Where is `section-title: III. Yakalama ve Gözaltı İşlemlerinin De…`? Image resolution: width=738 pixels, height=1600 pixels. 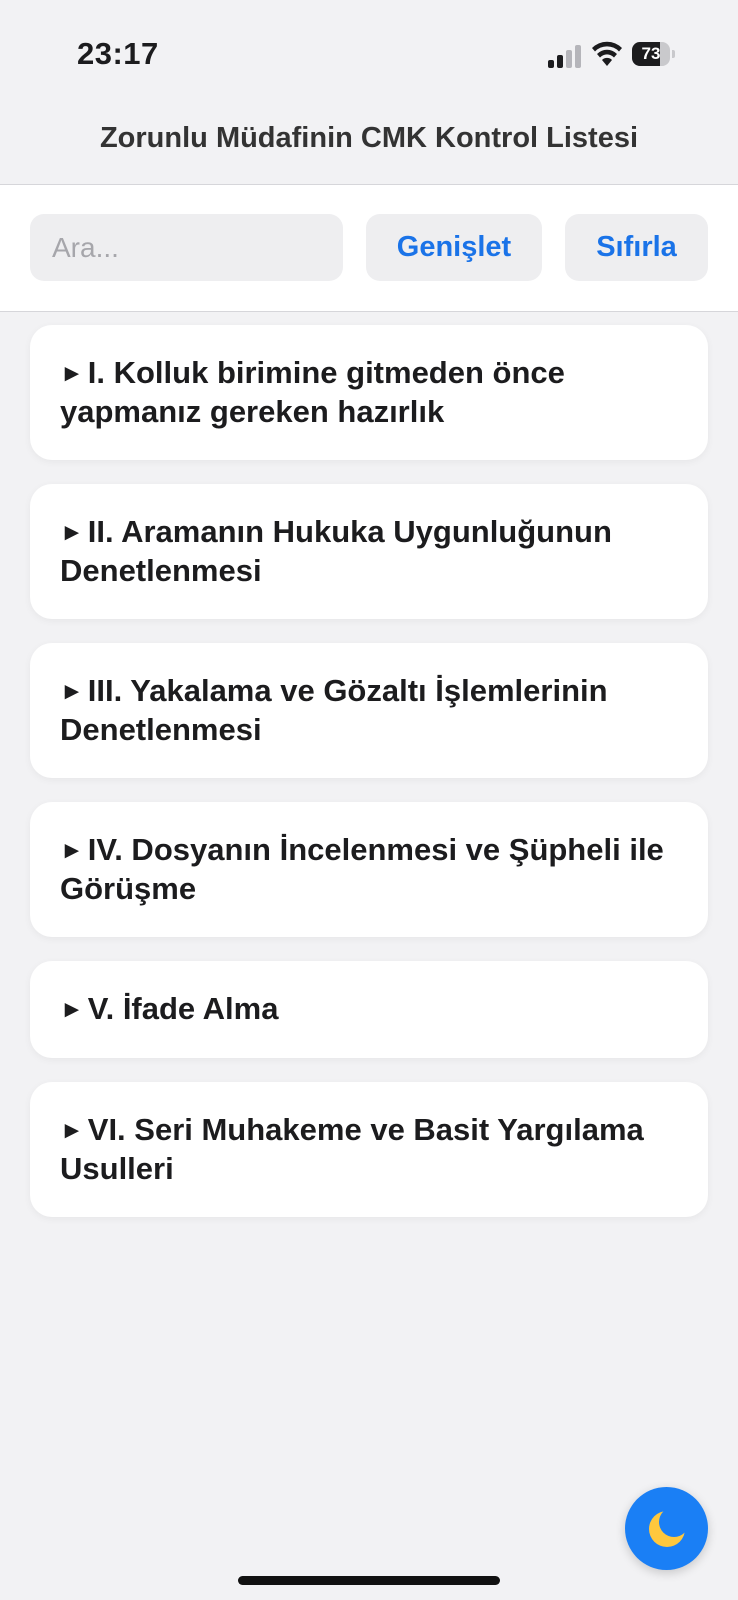 section-title: III. Yakalama ve Gözaltı İşlemlerinin De… is located at coordinates (334, 710).